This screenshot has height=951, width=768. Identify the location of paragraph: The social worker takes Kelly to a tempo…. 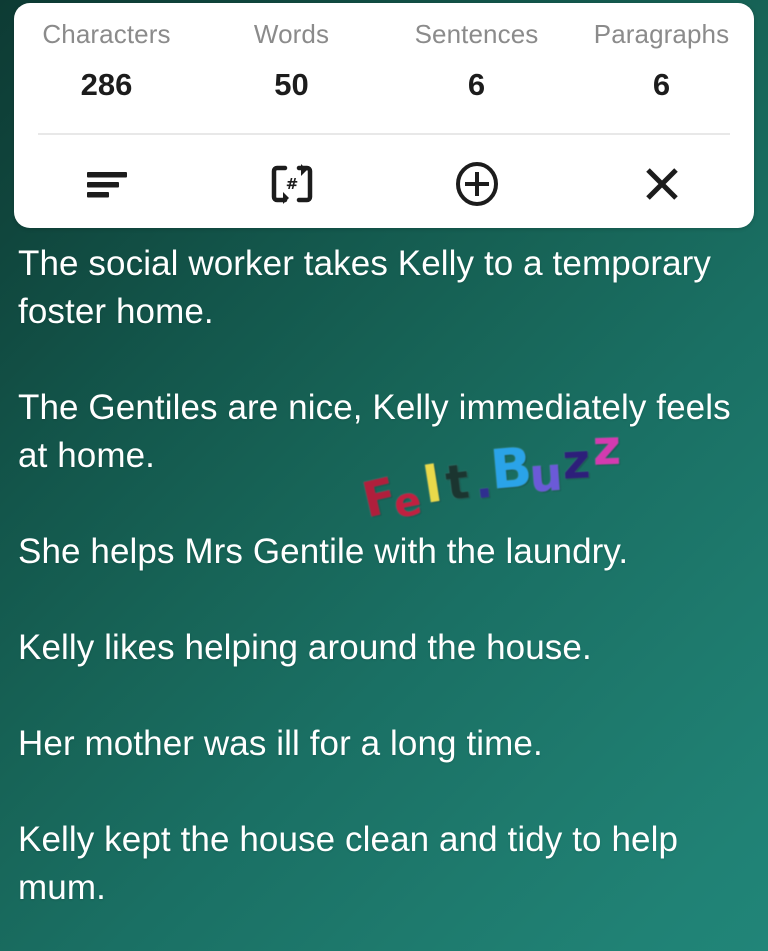
(365, 287).